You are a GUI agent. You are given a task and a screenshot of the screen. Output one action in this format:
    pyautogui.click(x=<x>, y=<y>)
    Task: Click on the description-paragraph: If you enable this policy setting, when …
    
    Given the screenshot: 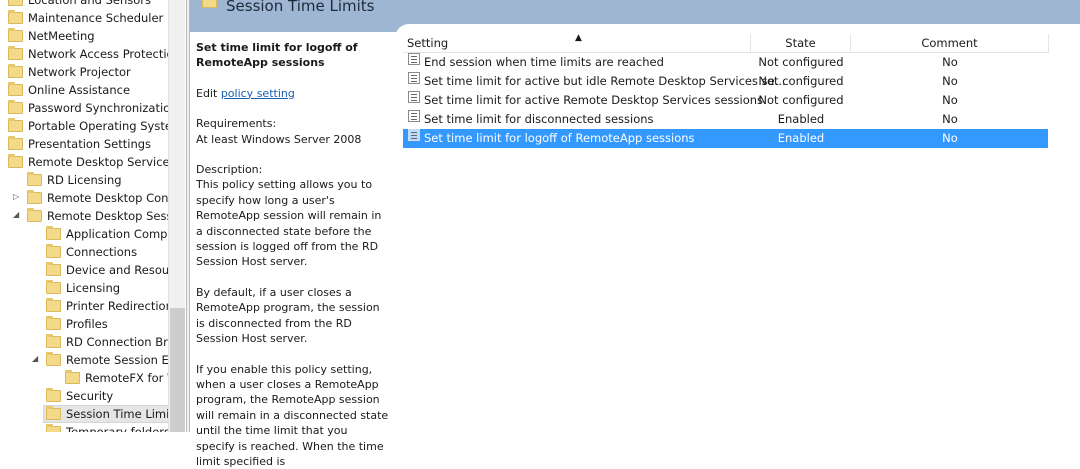 What is the action you would take?
    pyautogui.click(x=292, y=415)
    